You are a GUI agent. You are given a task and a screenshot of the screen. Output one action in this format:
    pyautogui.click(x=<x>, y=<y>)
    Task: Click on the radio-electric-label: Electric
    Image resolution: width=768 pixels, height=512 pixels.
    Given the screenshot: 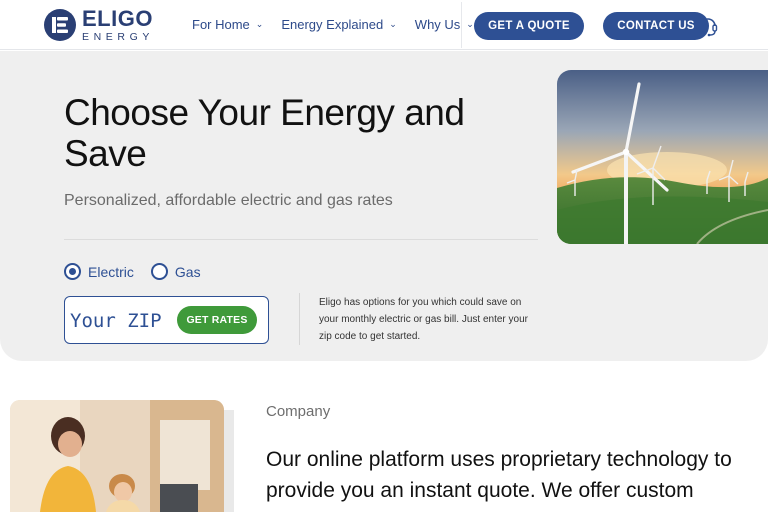 What is the action you would take?
    pyautogui.click(x=111, y=272)
    